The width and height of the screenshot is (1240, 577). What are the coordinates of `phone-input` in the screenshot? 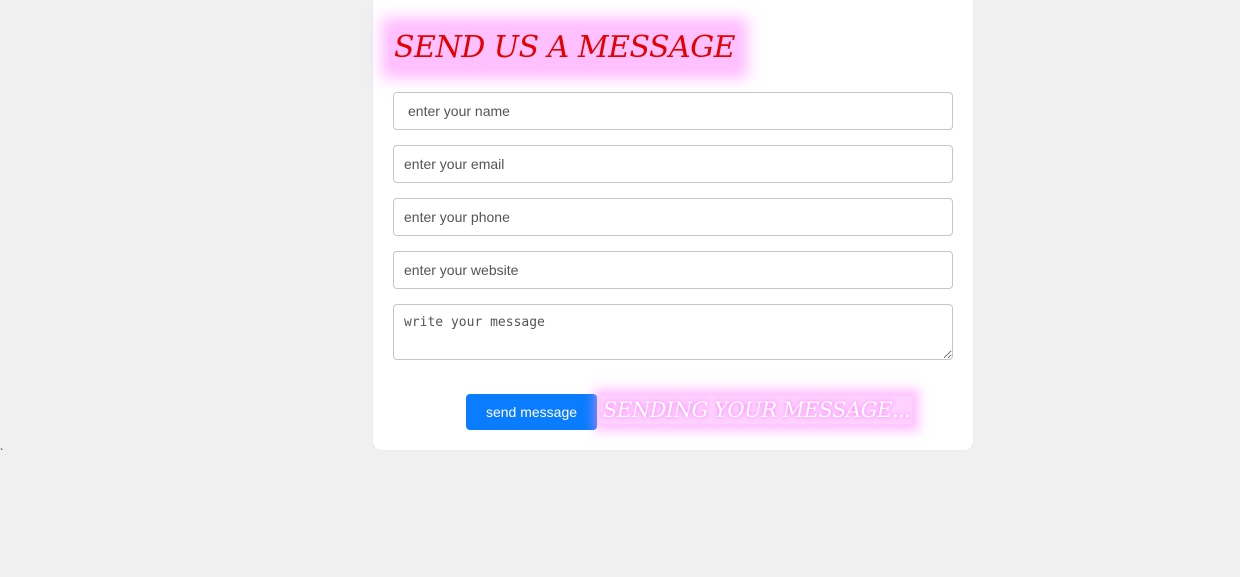 It's located at (673, 217).